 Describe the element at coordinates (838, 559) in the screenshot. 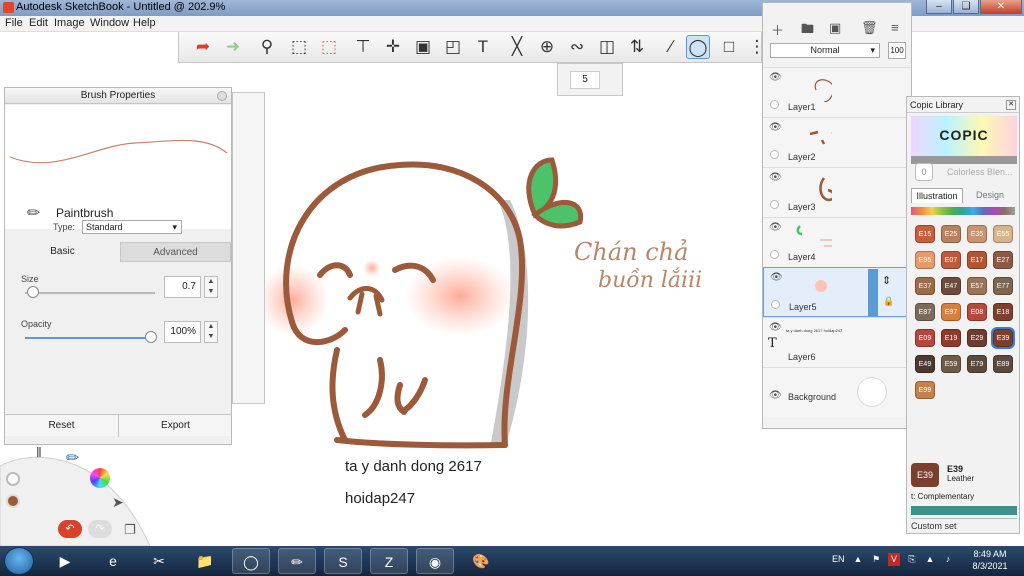

I see `language-indicator: EN` at that location.